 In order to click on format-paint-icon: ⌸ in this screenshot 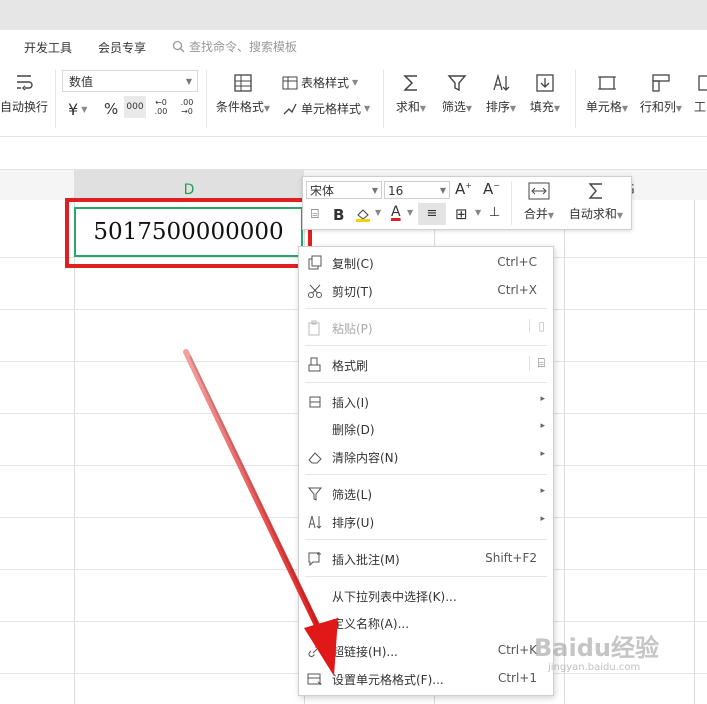, I will do `click(315, 214)`.